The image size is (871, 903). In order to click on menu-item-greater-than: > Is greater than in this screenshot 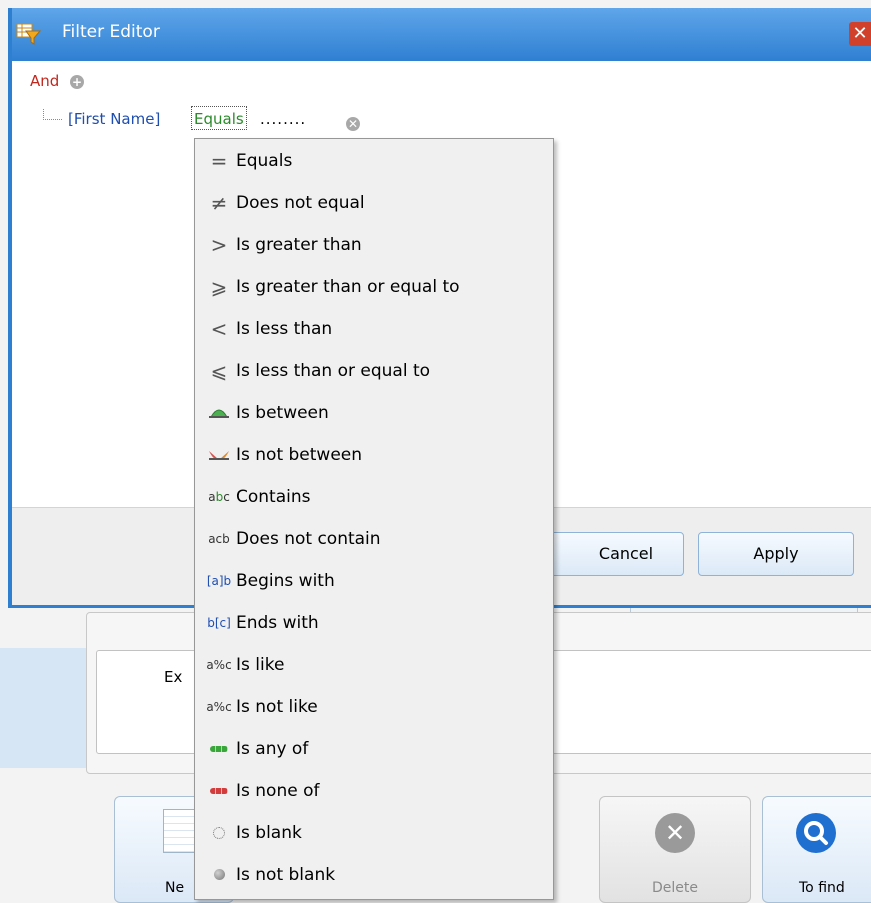, I will do `click(374, 245)`.